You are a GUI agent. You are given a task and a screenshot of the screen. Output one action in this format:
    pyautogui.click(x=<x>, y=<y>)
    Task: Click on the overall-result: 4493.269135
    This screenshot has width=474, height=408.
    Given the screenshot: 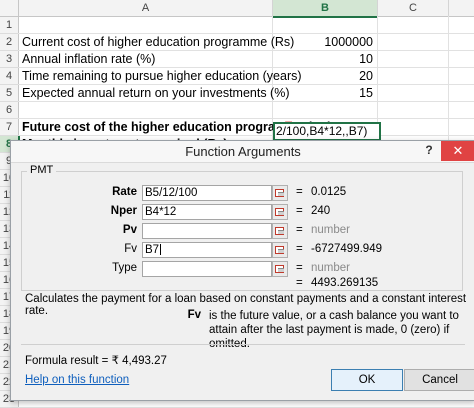 What is the action you would take?
    pyautogui.click(x=345, y=283)
    